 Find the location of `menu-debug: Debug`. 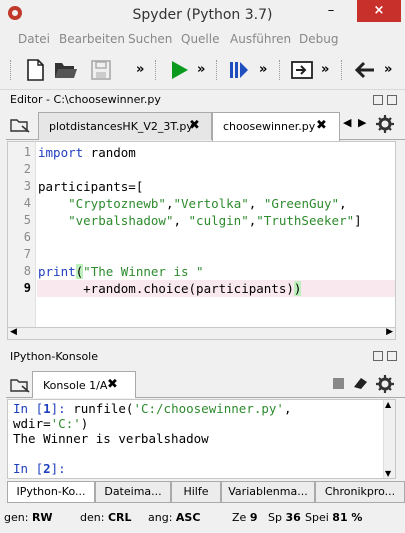

menu-debug: Debug is located at coordinates (318, 39).